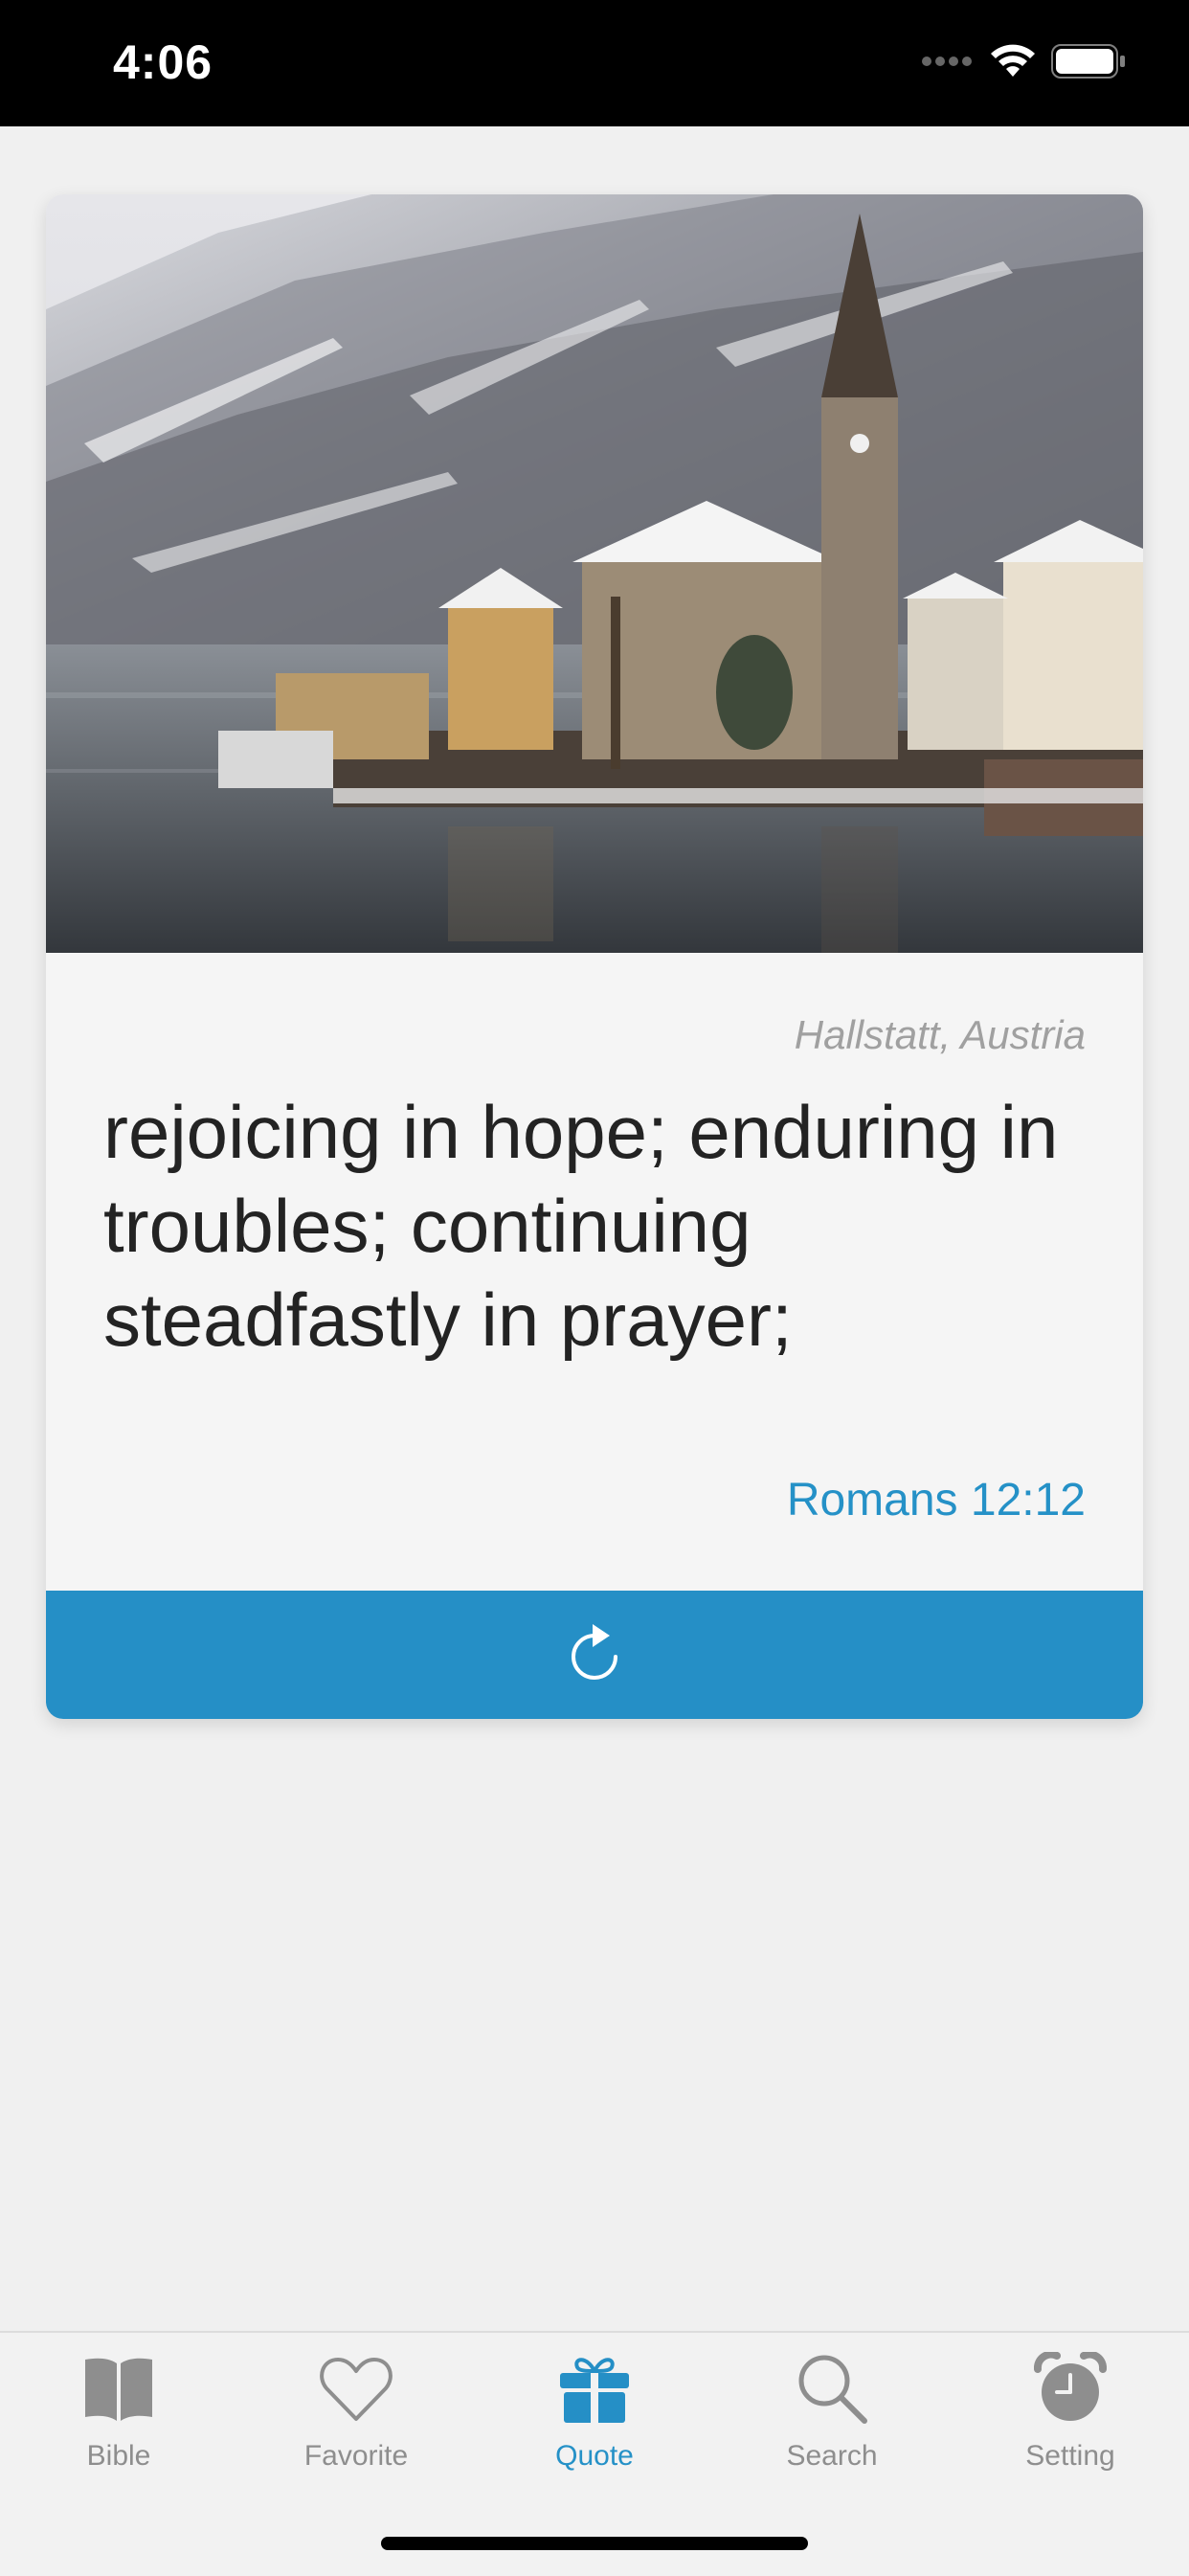 Image resolution: width=1189 pixels, height=2576 pixels. What do you see at coordinates (948, 64) in the screenshot?
I see `signal-icon` at bounding box center [948, 64].